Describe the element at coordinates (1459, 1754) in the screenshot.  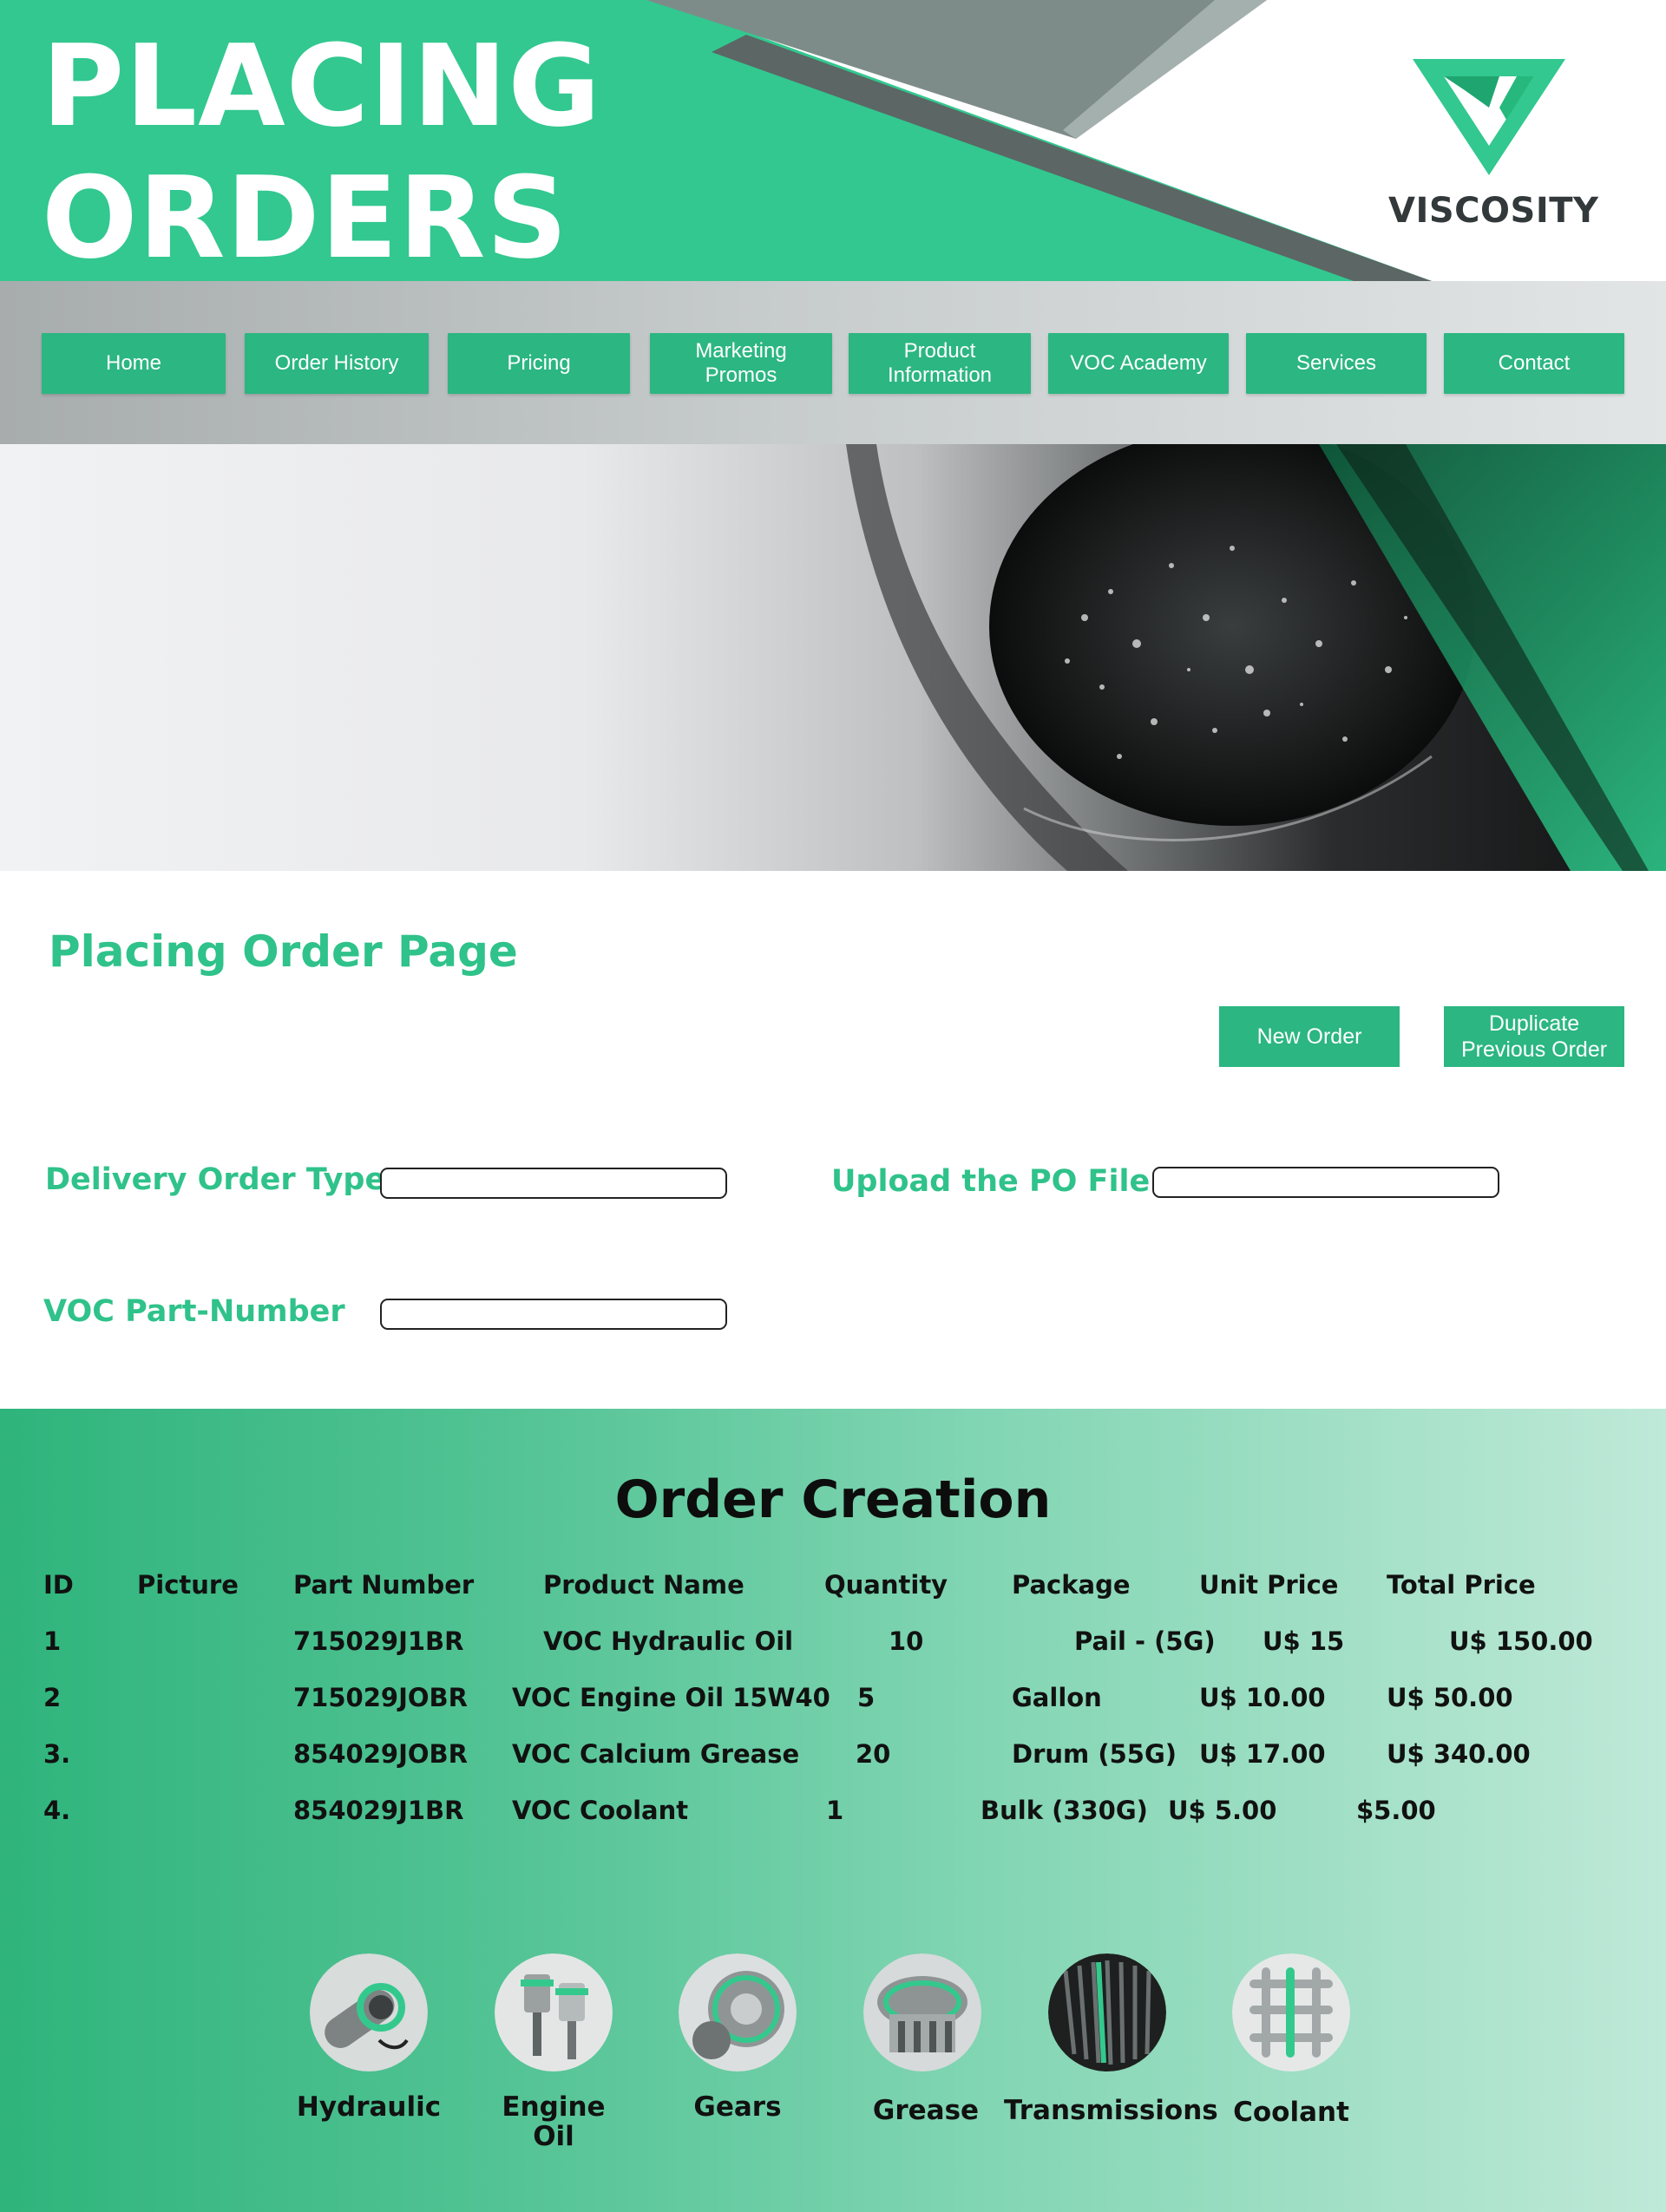
I see `row-3-total-price: U$ 340.00` at that location.